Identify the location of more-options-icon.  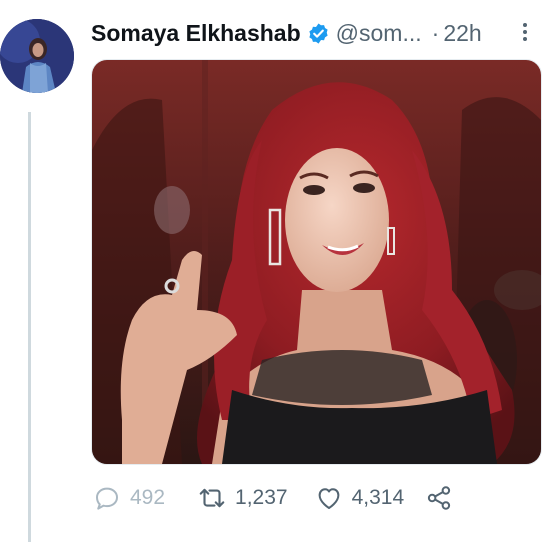
(525, 33).